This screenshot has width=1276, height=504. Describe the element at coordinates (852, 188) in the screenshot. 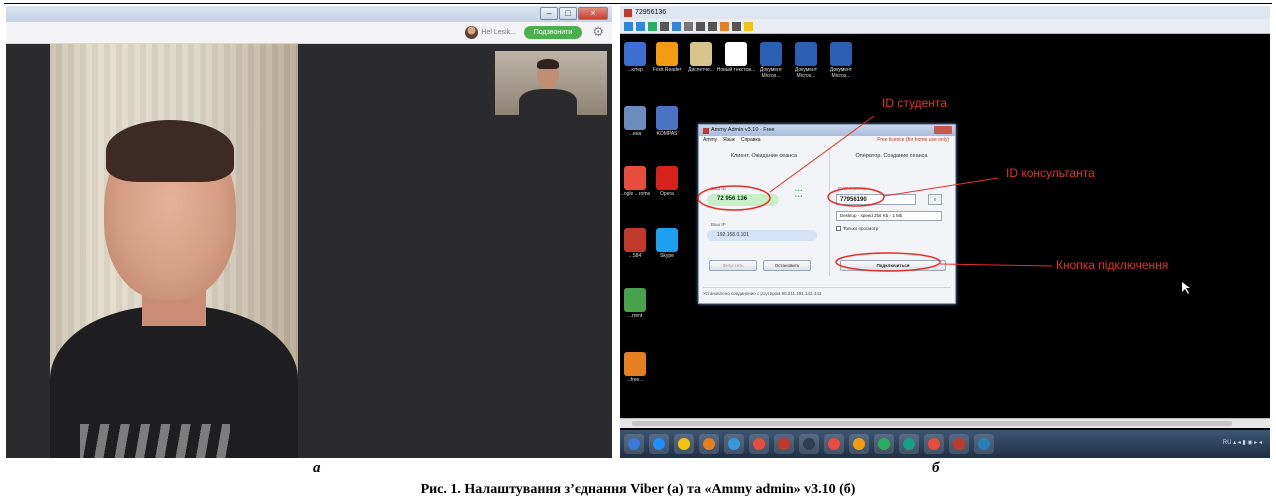

I see `client-id-label: ID/IP клиента` at that location.